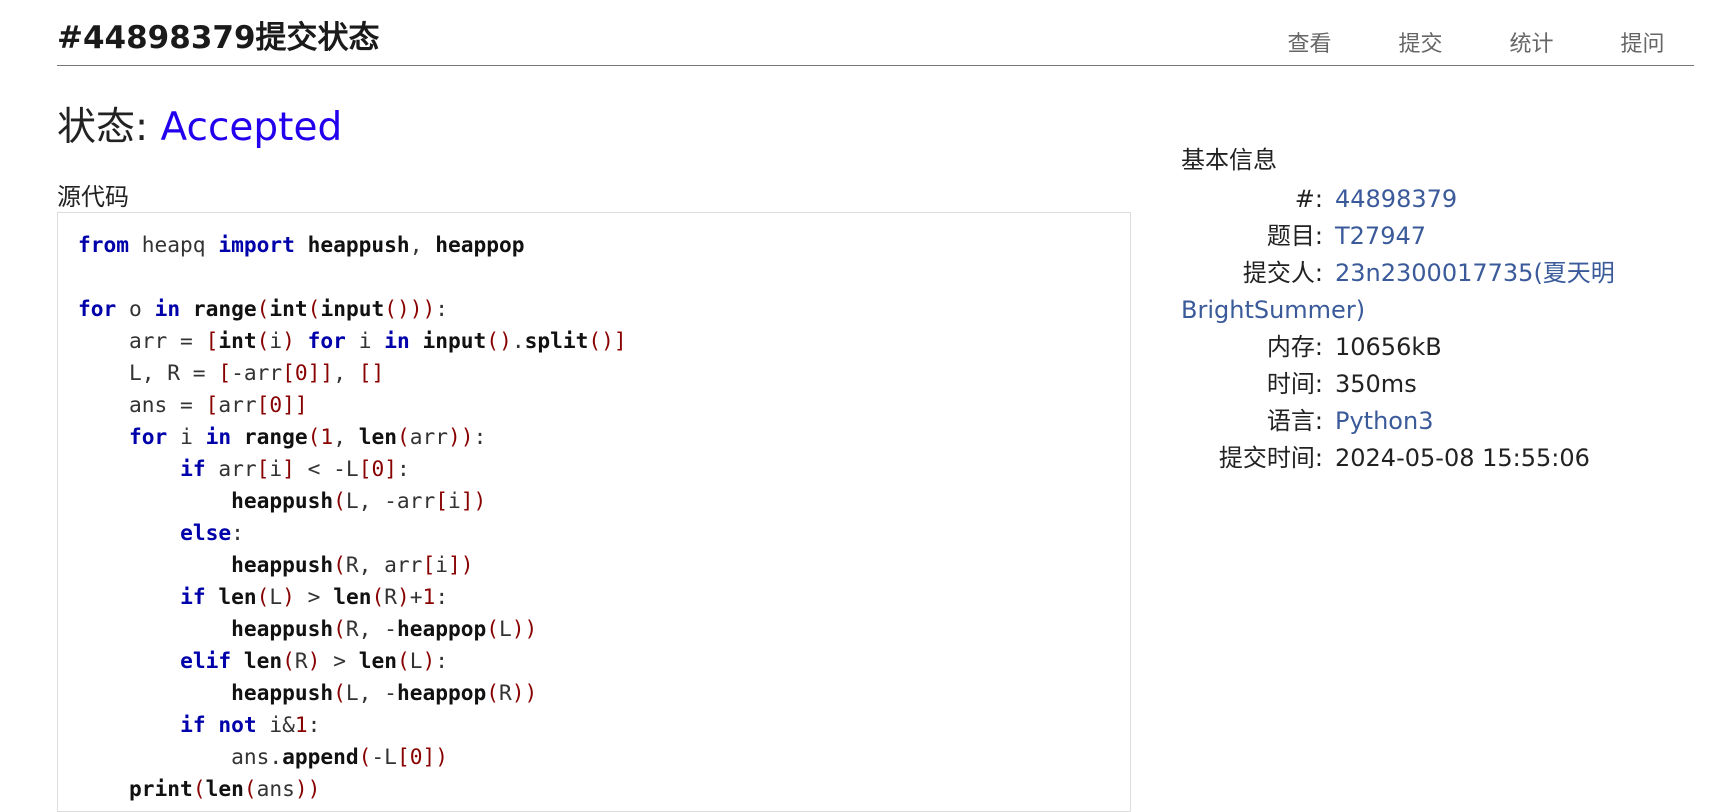  What do you see at coordinates (1282, 273) in the screenshot?
I see `info-submitter-label: 提交人:` at bounding box center [1282, 273].